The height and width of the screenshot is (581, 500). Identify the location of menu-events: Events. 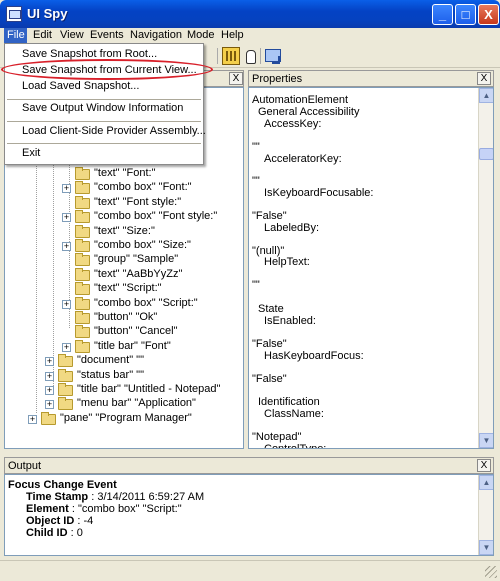
(107, 35).